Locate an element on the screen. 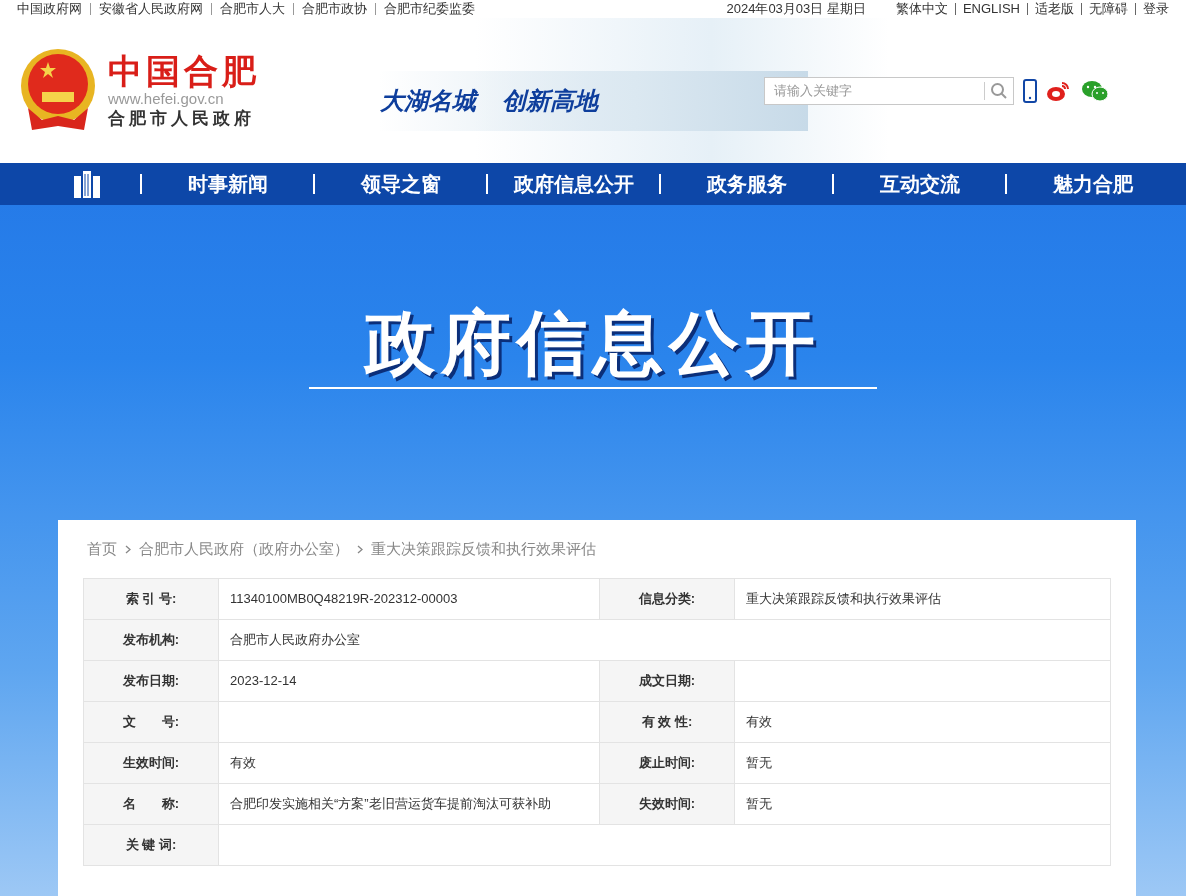 The width and height of the screenshot is (1186, 896). top-link: 合肥市政协 is located at coordinates (334, 9).